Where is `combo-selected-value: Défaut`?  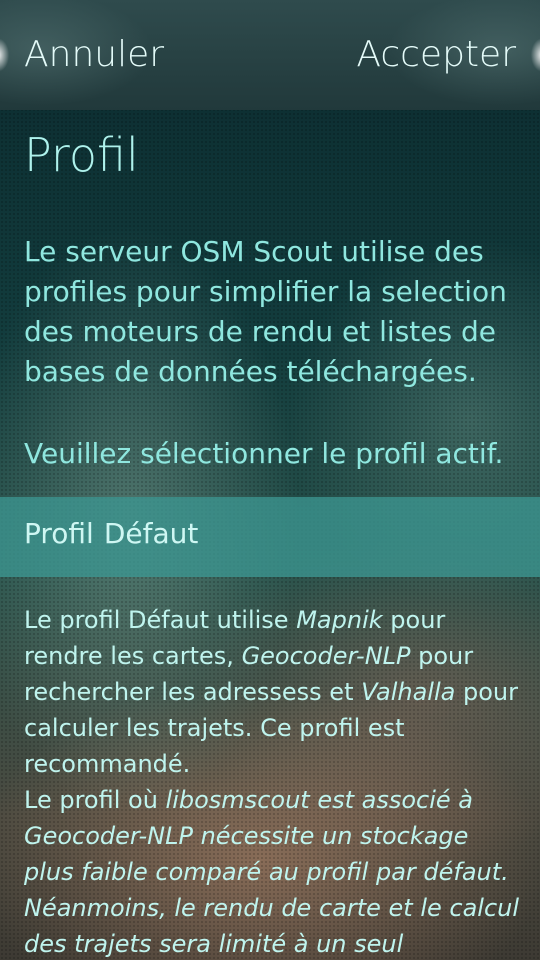 combo-selected-value: Défaut is located at coordinates (151, 533).